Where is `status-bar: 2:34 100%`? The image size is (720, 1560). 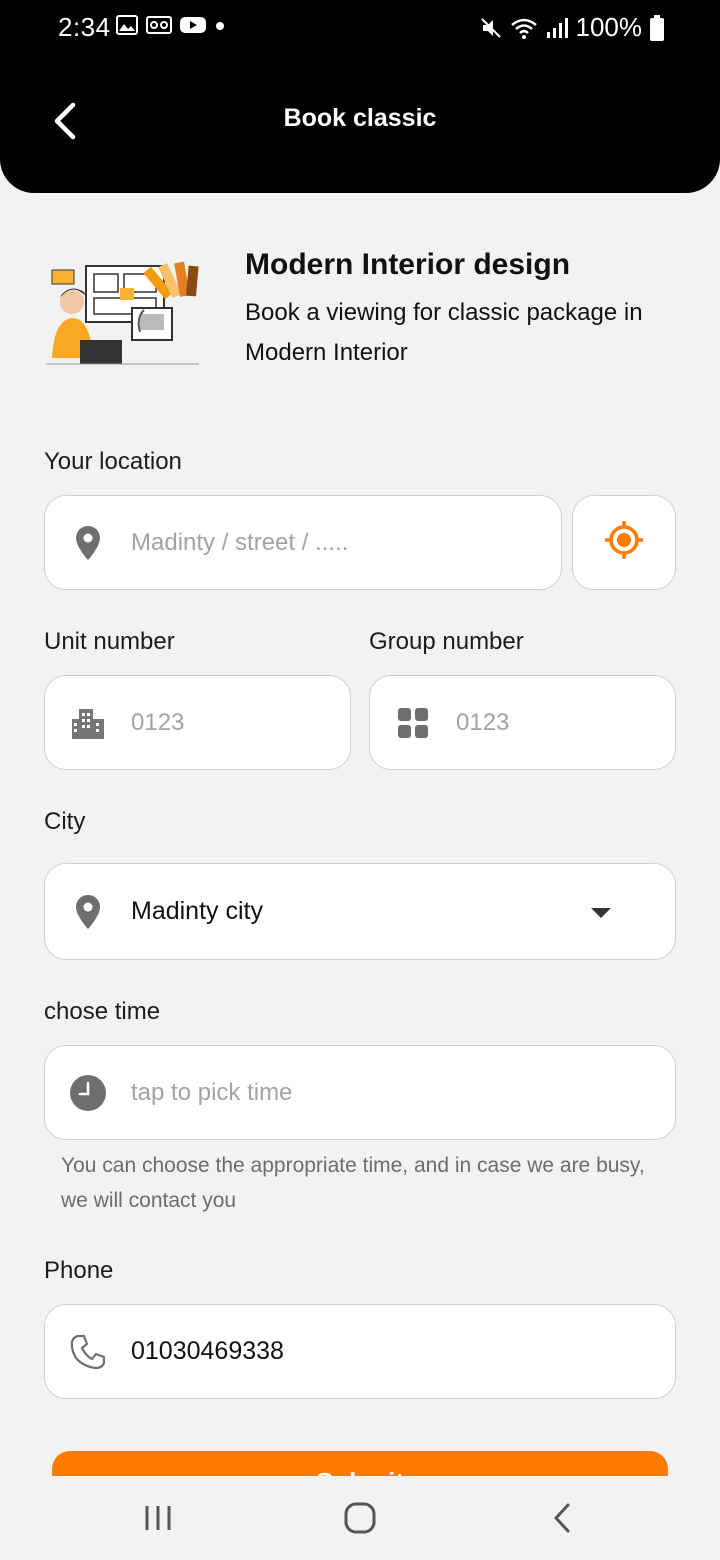 status-bar: 2:34 100% is located at coordinates (360, 27).